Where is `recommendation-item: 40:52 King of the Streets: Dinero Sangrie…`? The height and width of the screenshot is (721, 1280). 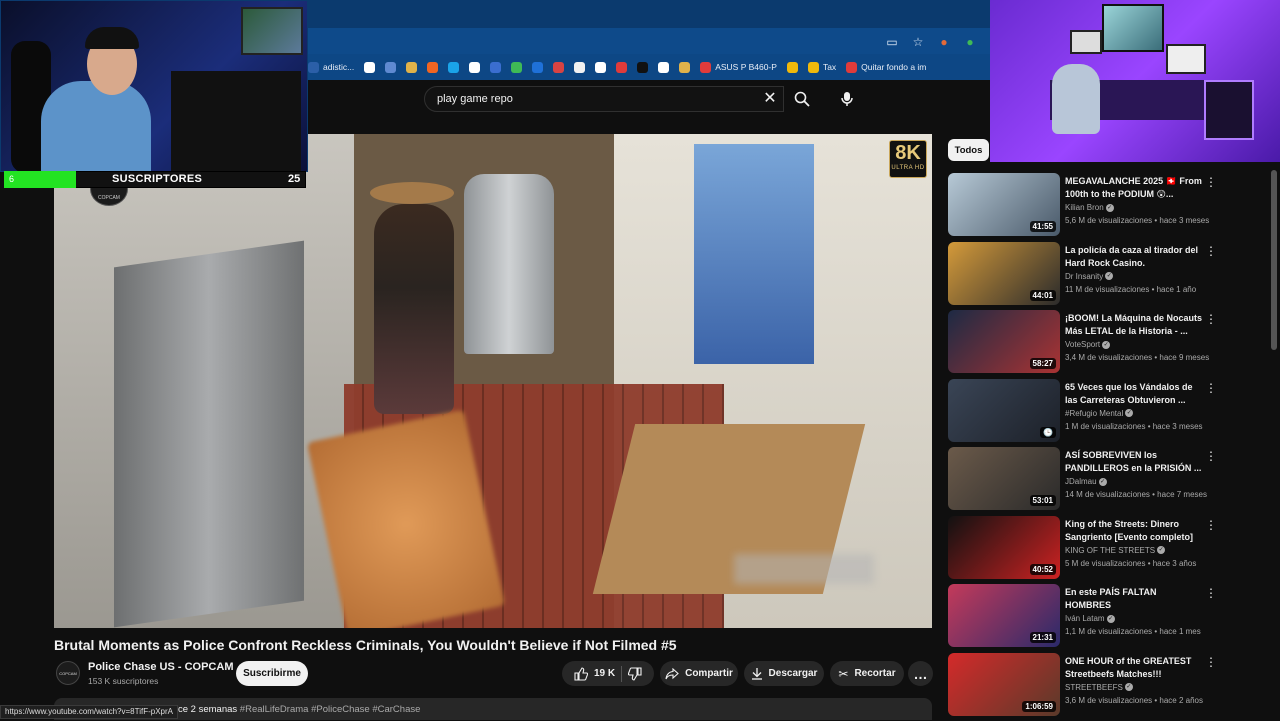 recommendation-item: 40:52 King of the Streets: Dinero Sangrie… is located at coordinates (1110, 550).